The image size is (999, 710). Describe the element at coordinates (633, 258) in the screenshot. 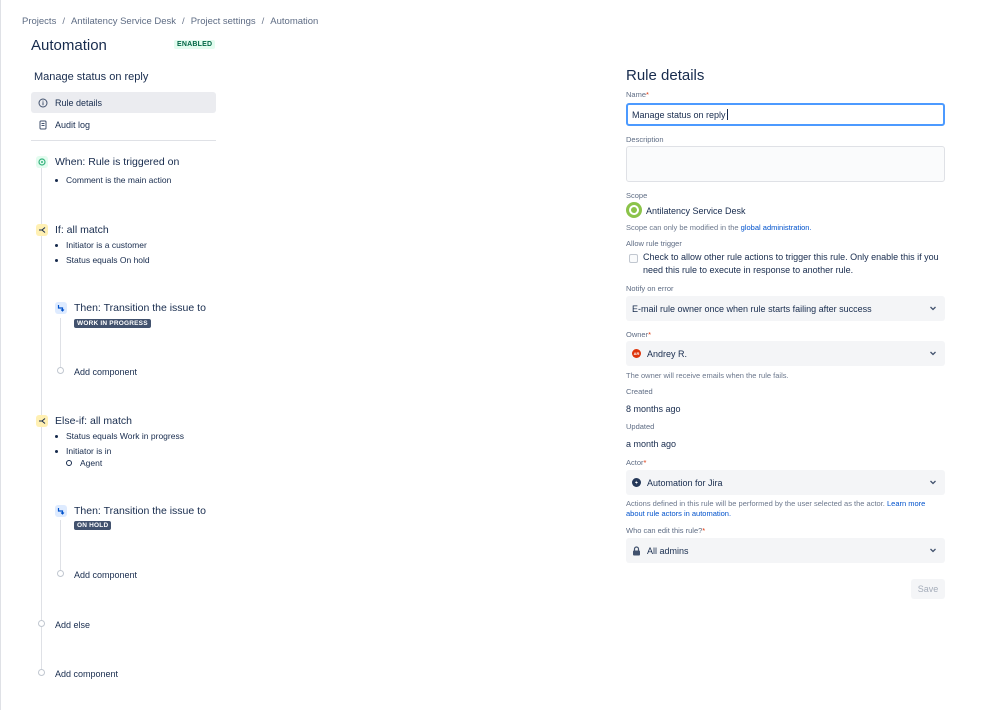

I see `allow-trigger-checkbox` at that location.